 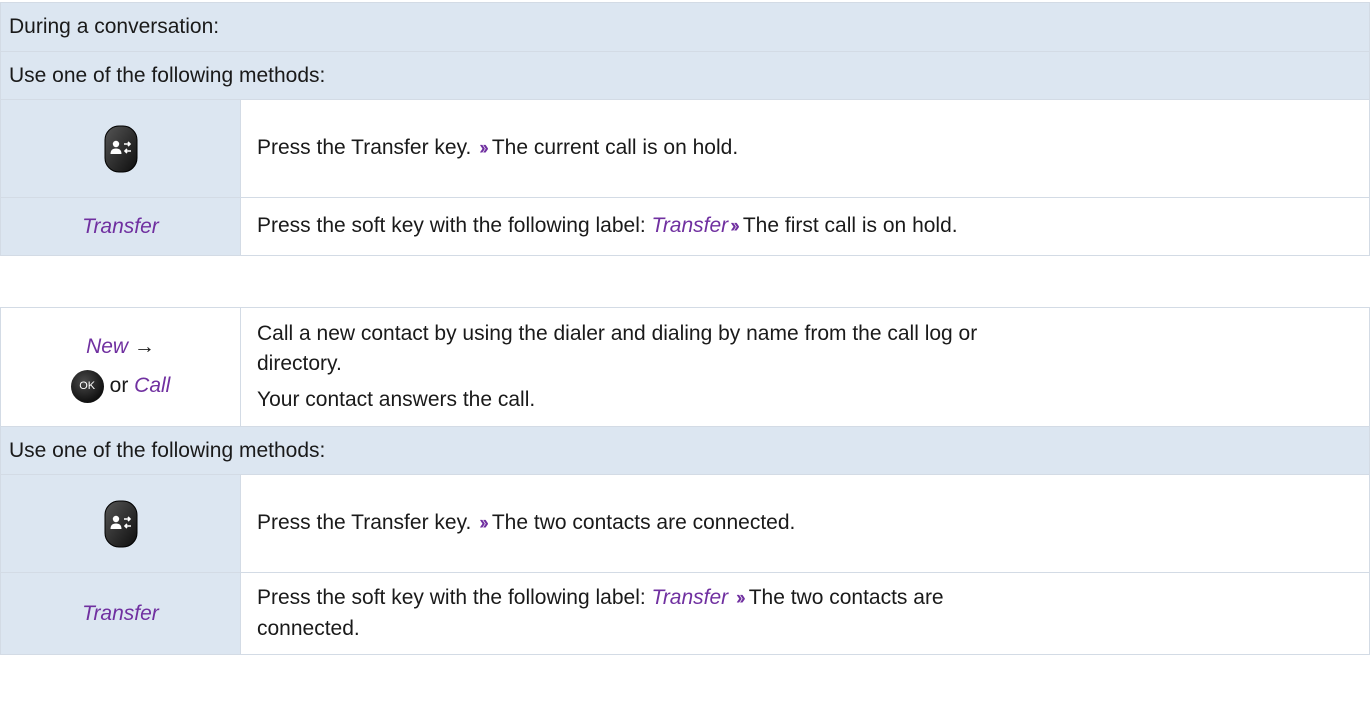 What do you see at coordinates (299, 363) in the screenshot?
I see `instruction-line: directory.` at bounding box center [299, 363].